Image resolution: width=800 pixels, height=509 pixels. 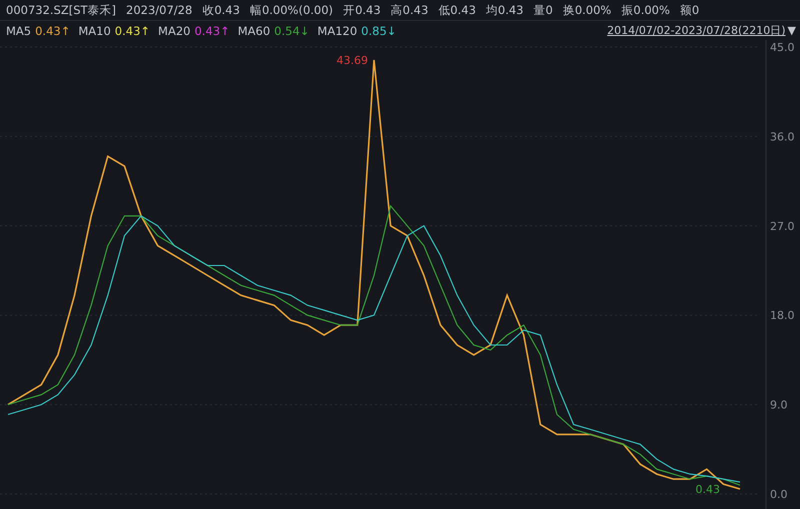 What do you see at coordinates (645, 10) in the screenshot?
I see `quote-field: 振0.00%` at bounding box center [645, 10].